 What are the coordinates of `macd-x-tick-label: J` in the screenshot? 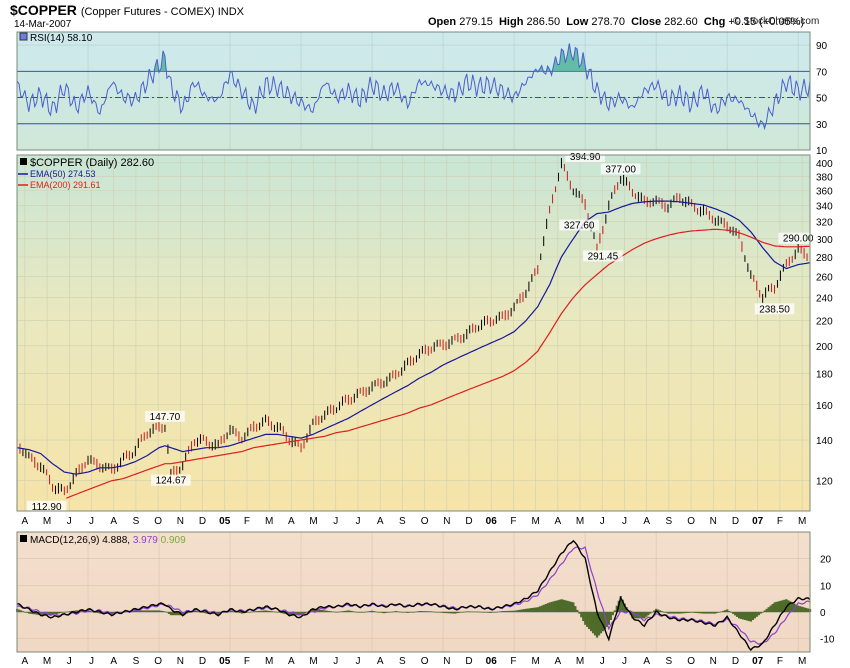 It's located at (335, 661).